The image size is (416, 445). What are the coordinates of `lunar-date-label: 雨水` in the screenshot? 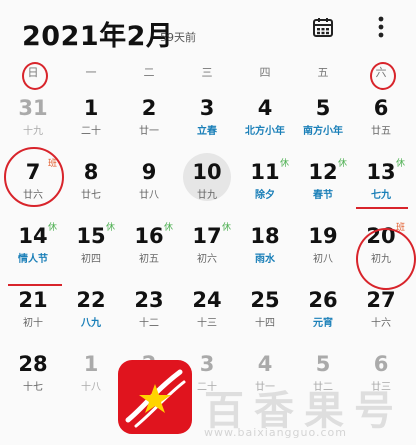 It's located at (265, 259).